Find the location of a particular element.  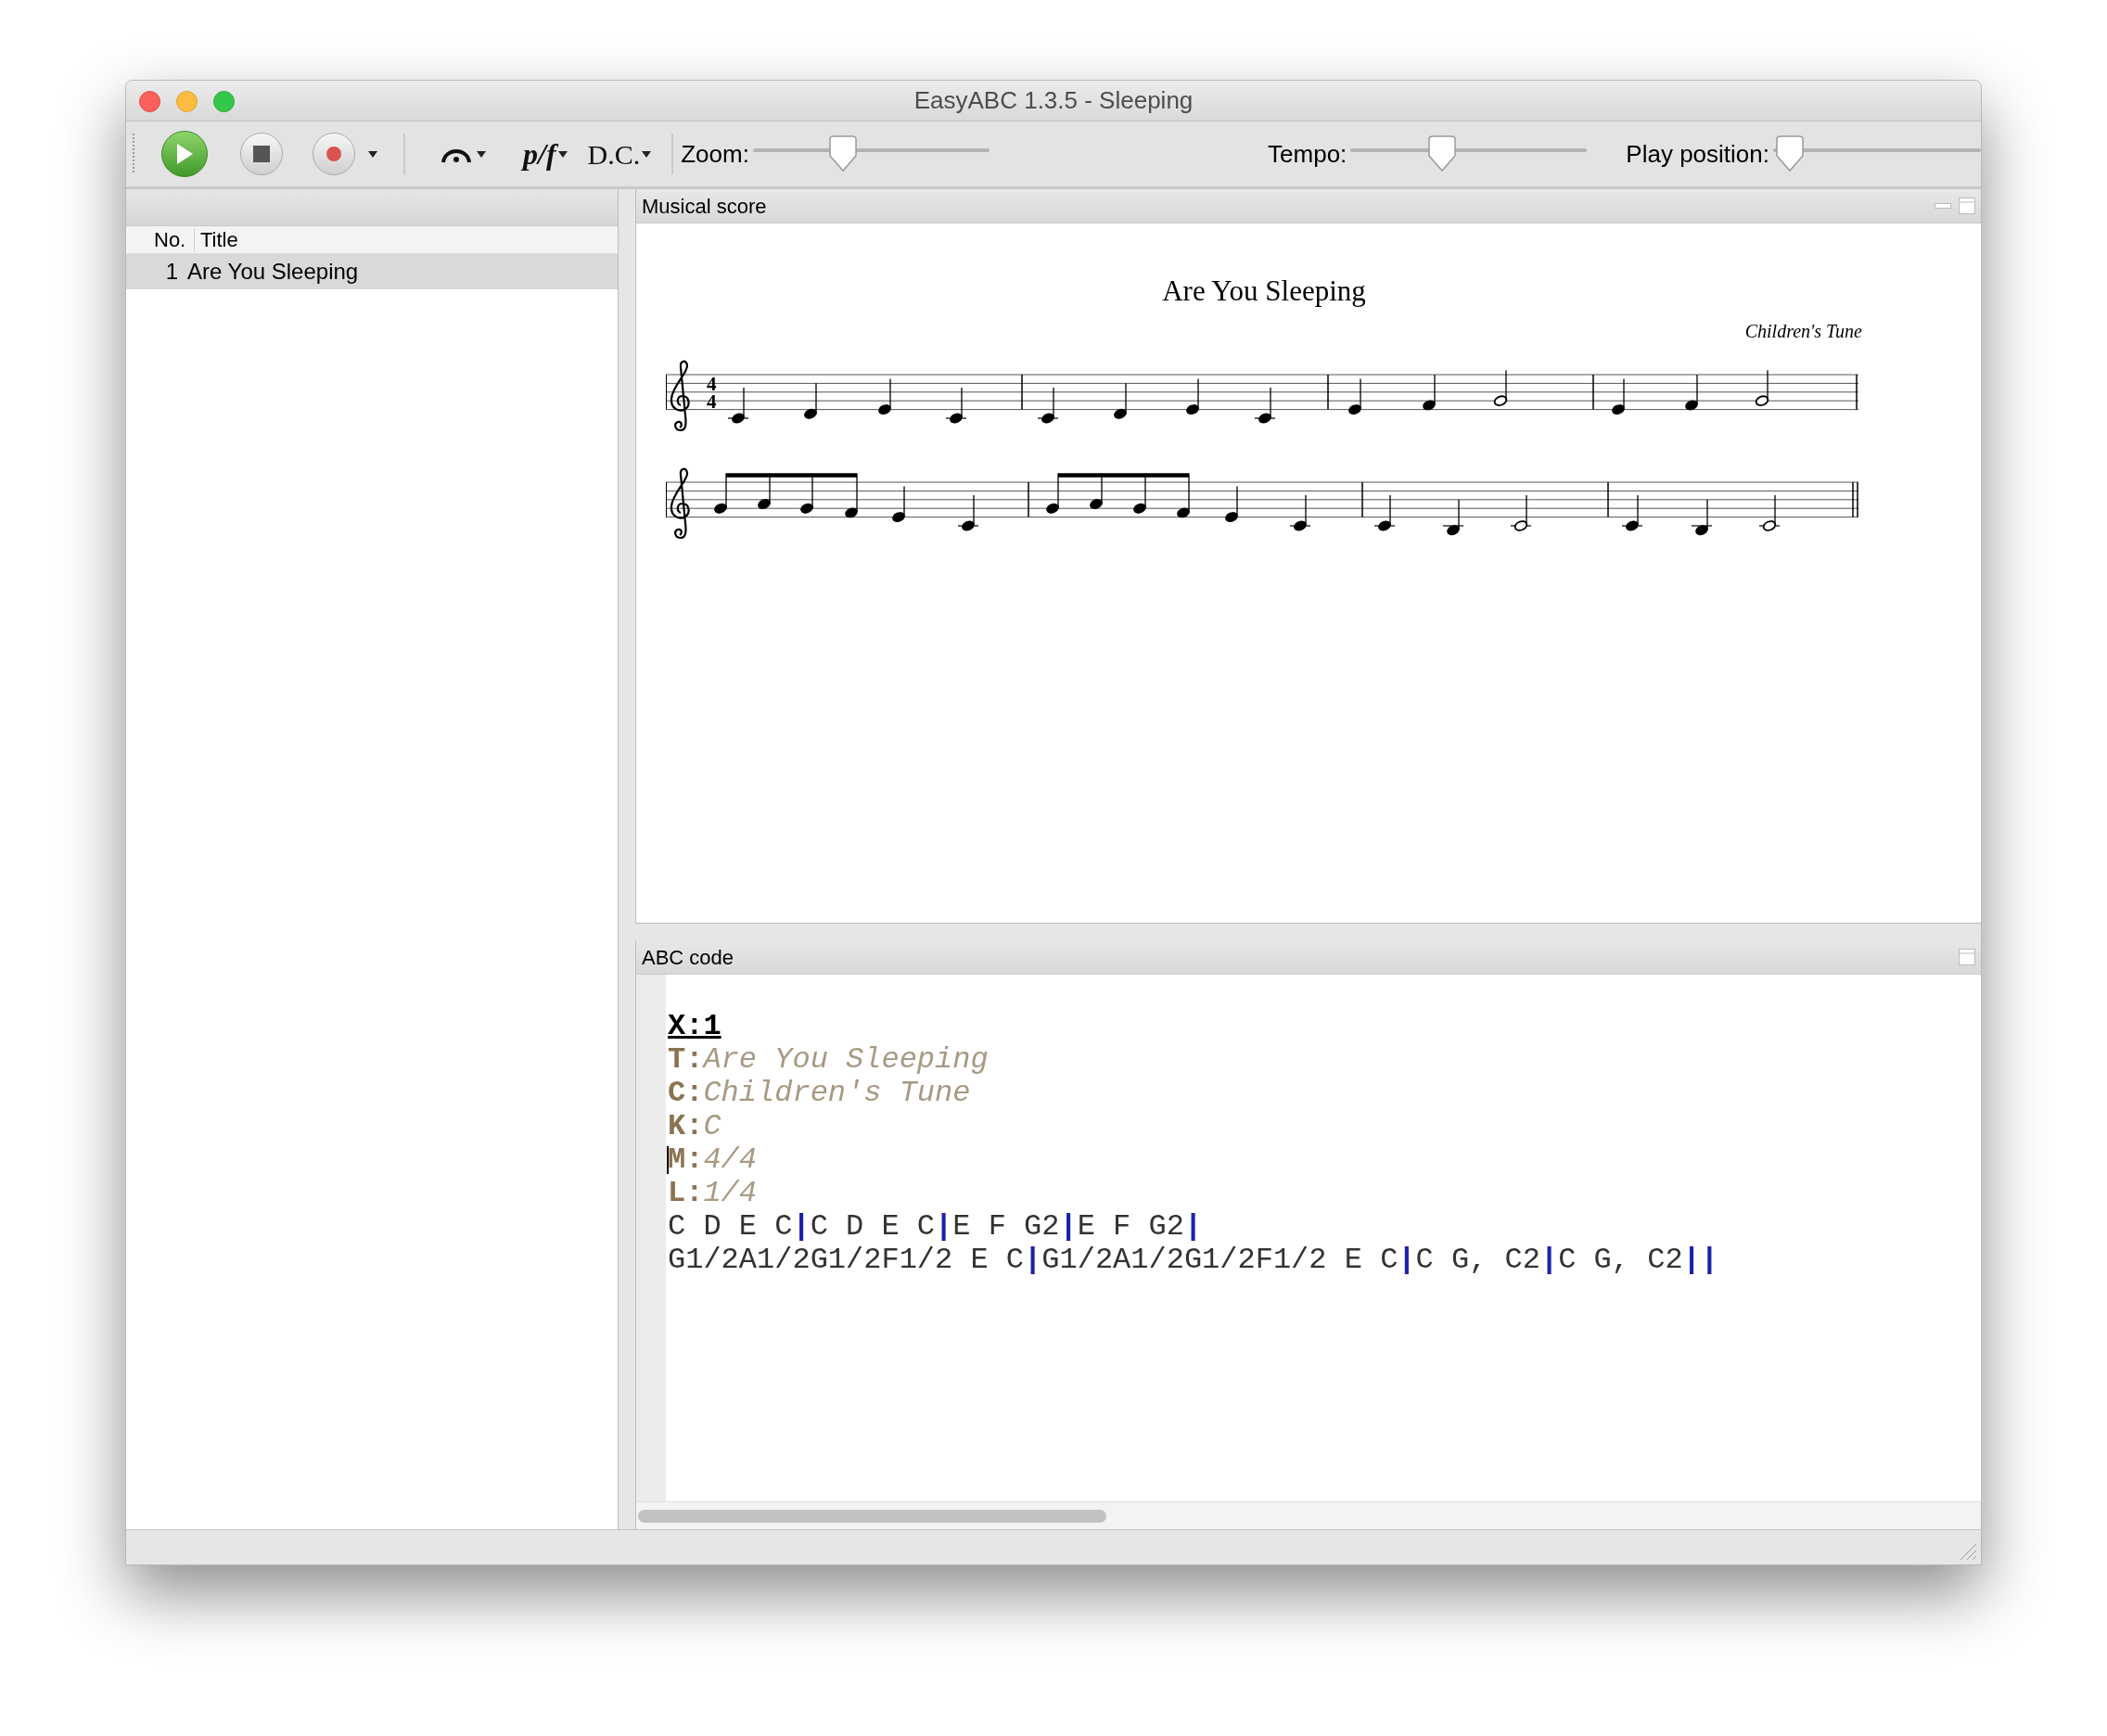

window-title: EasyABC 1.3.5 - Sleeping is located at coordinates (1053, 101).